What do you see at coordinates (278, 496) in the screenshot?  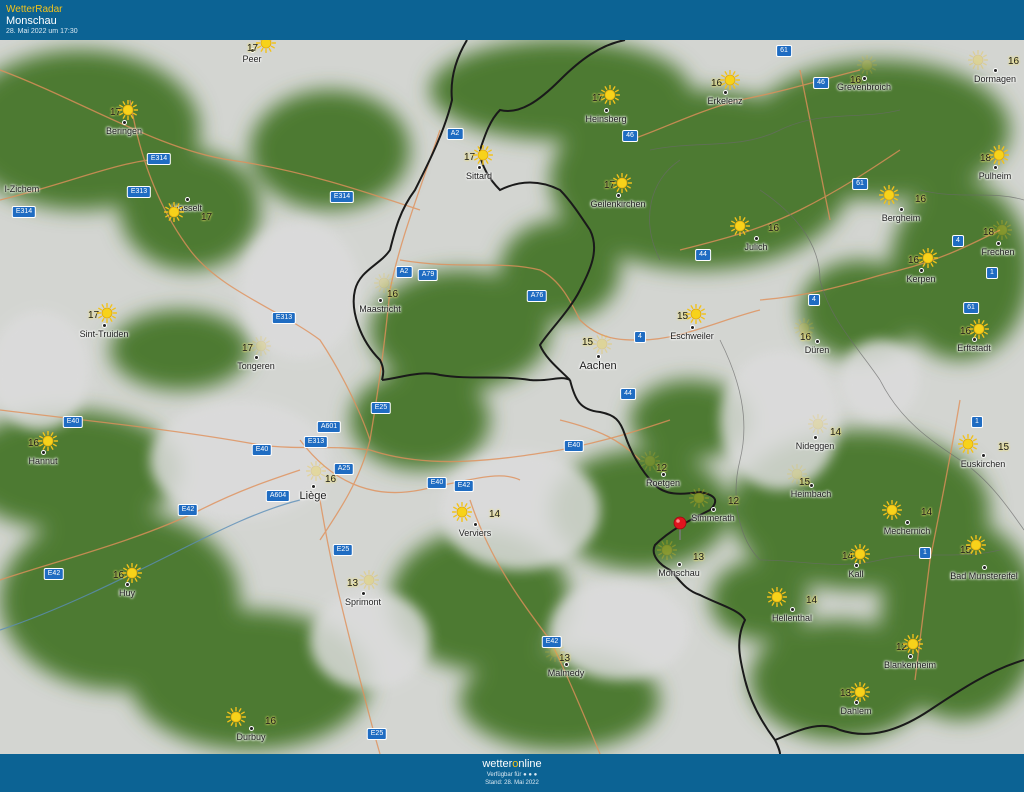 I see `road-shield: A604` at bounding box center [278, 496].